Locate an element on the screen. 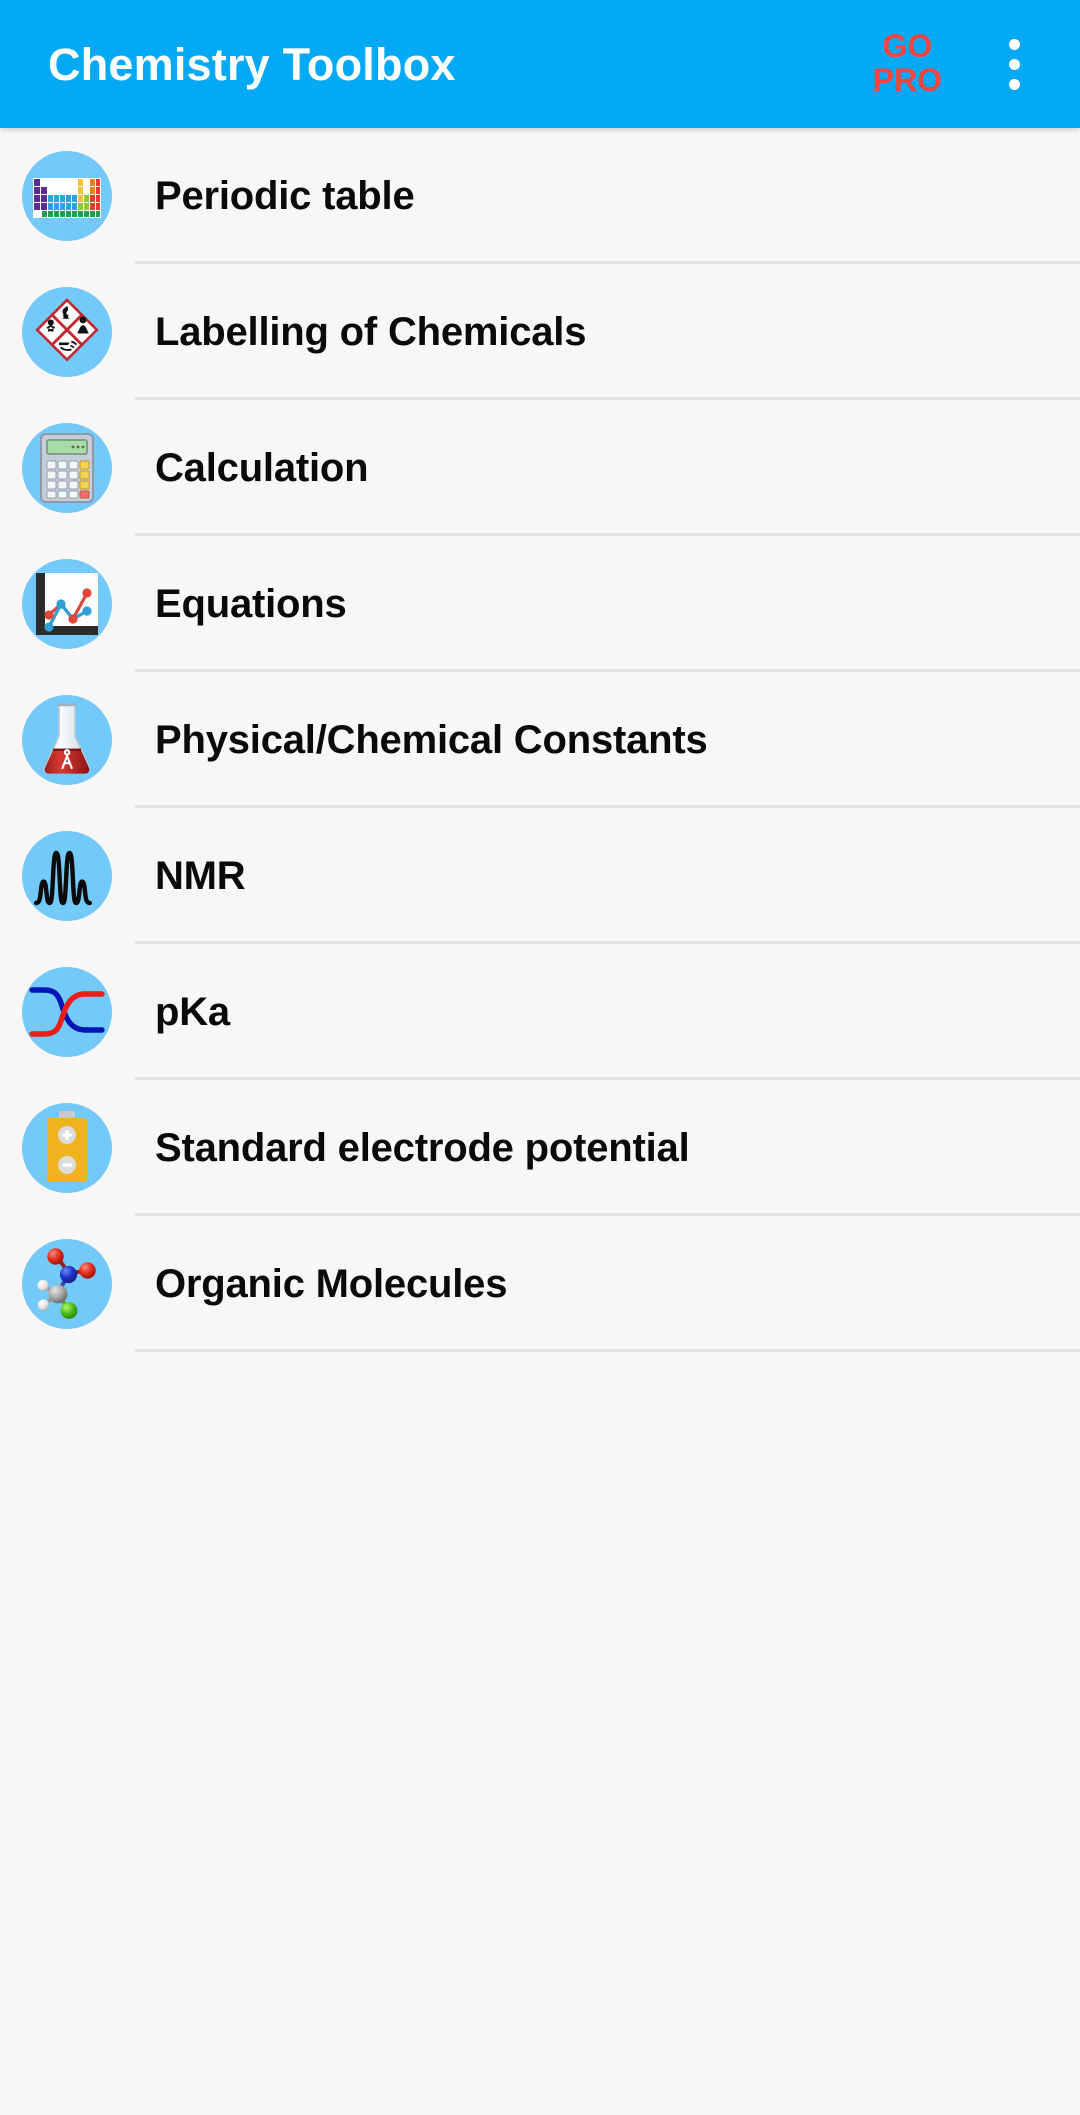 This screenshot has height=2115, width=1080. calculator-icon is located at coordinates (67, 468).